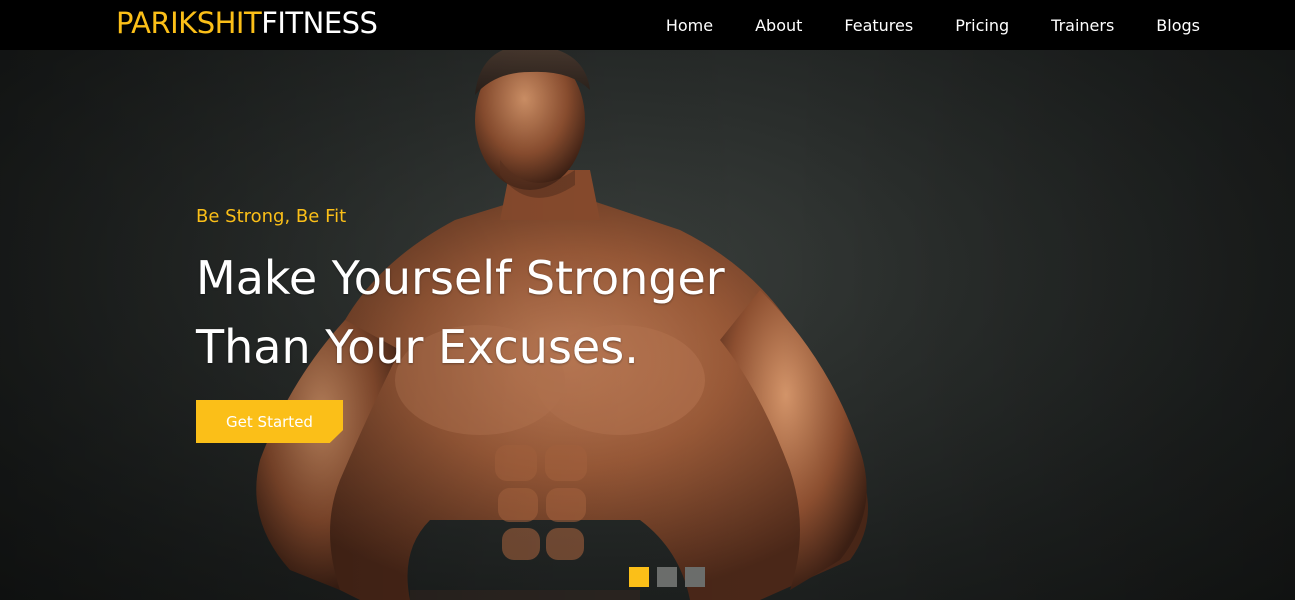  I want to click on nav-features-link: Features, so click(878, 25).